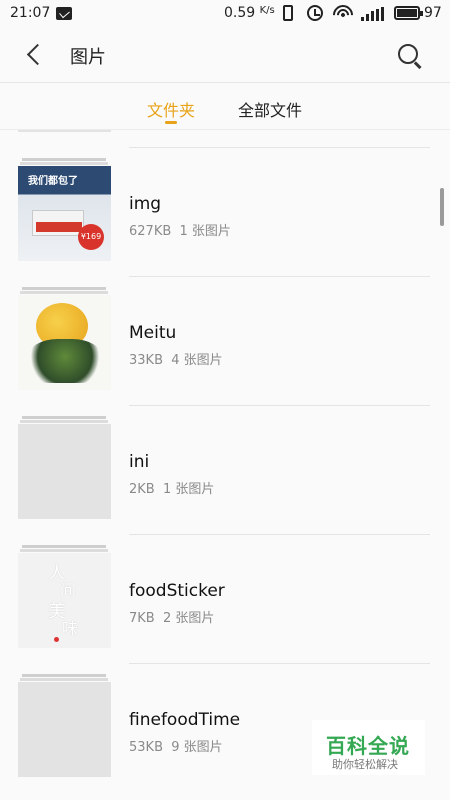 The height and width of the screenshot is (800, 450). What do you see at coordinates (288, 13) in the screenshot?
I see `vibrate-icon` at bounding box center [288, 13].